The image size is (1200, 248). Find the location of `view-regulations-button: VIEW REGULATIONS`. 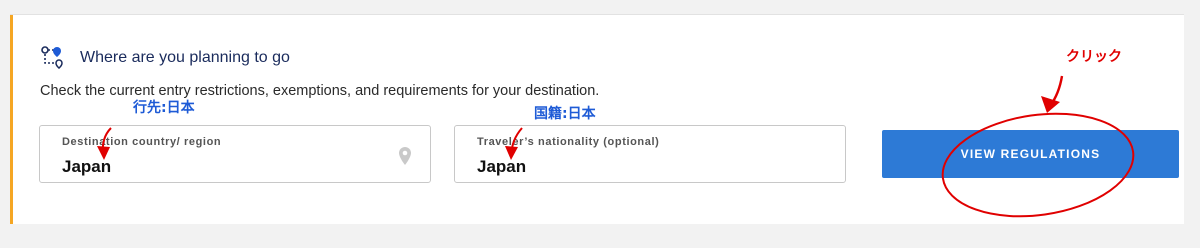

view-regulations-button: VIEW REGULATIONS is located at coordinates (1030, 154).